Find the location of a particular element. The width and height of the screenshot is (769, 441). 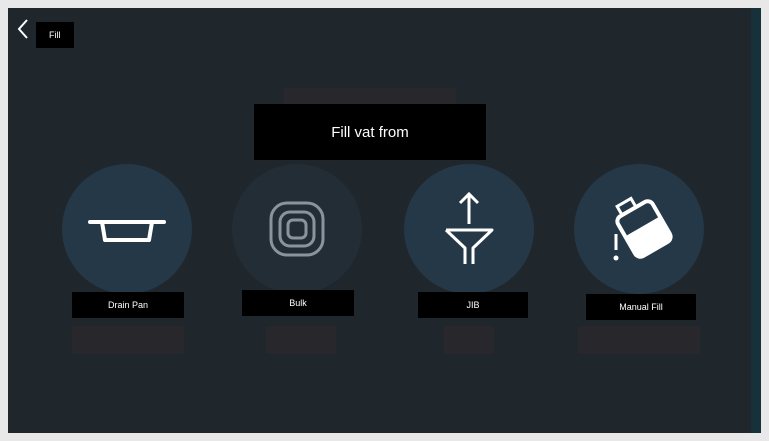

manual-fill-circle is located at coordinates (639, 229).